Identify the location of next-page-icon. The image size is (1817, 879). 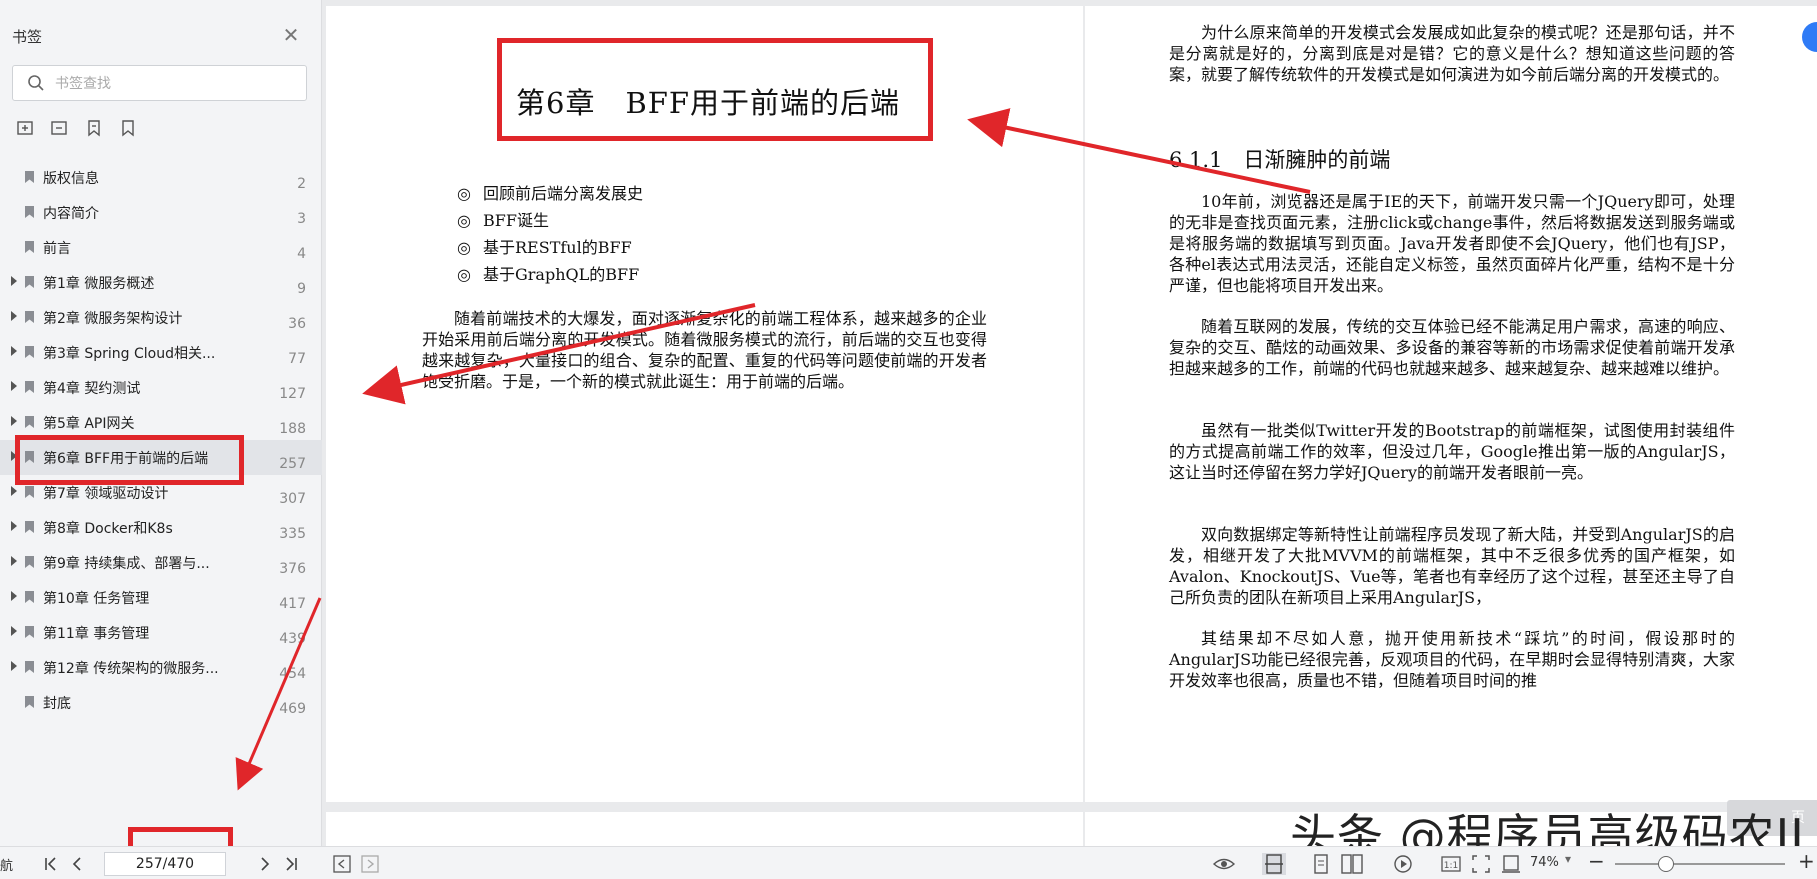
(265, 864).